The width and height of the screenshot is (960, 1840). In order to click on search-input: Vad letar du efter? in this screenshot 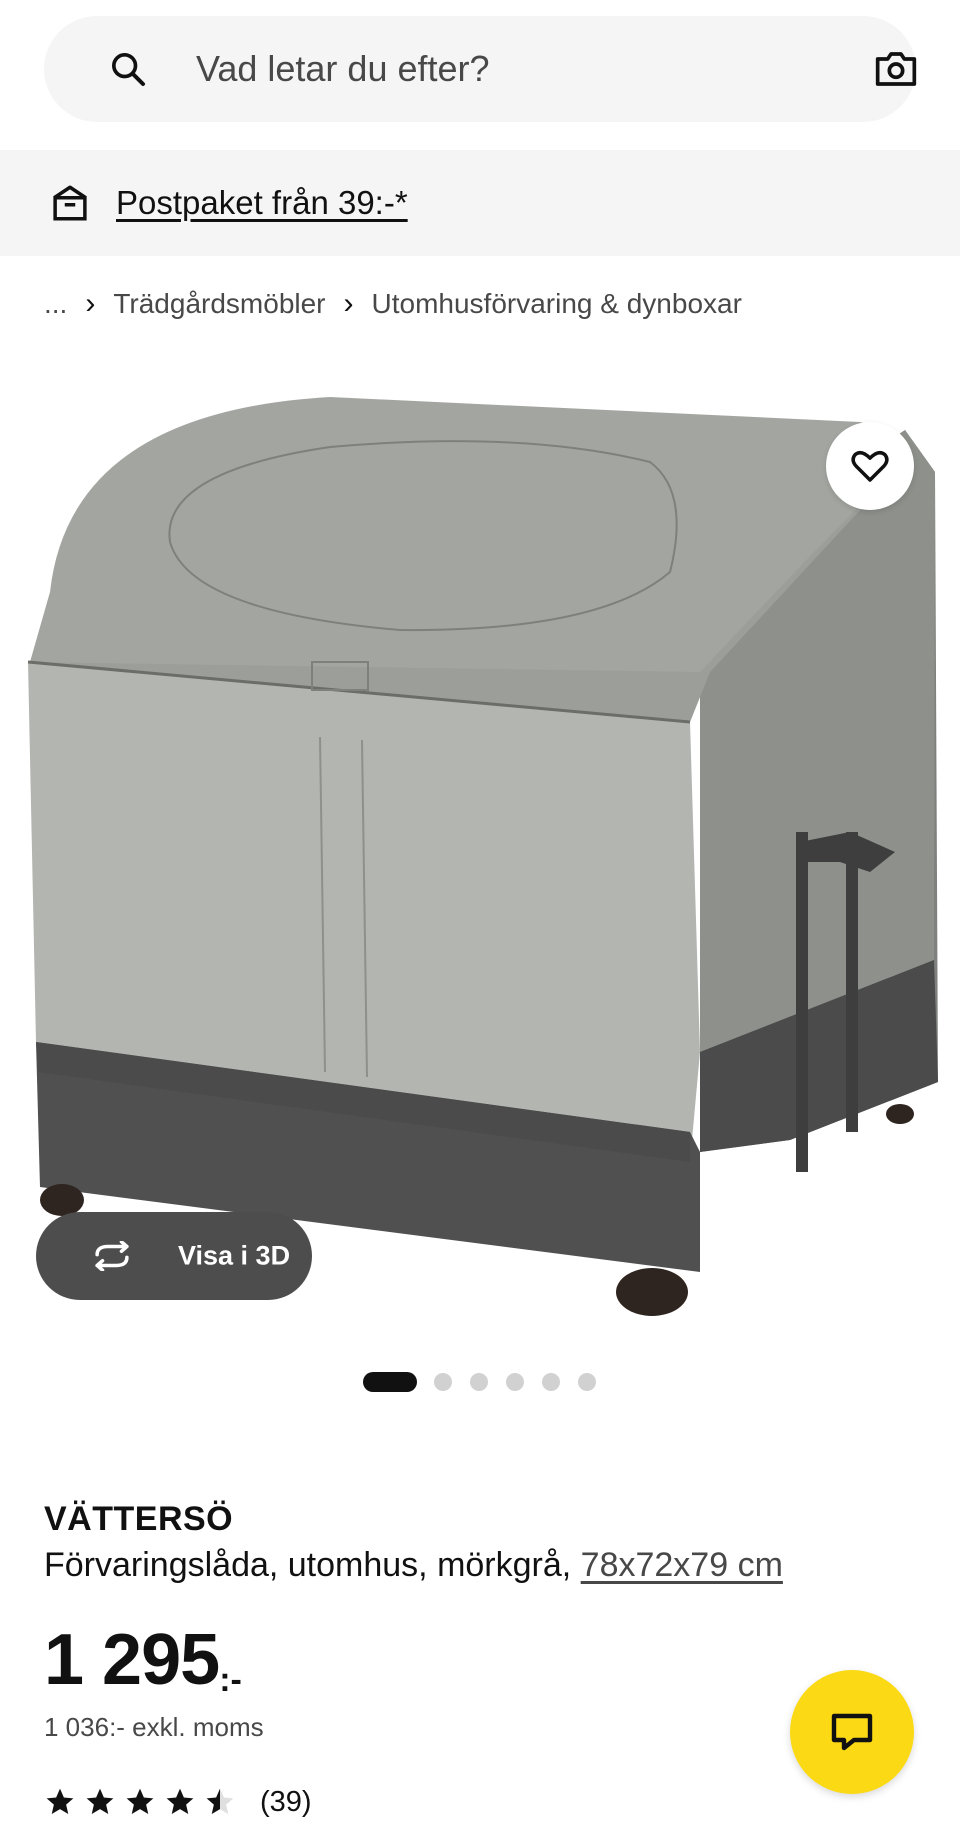, I will do `click(343, 69)`.